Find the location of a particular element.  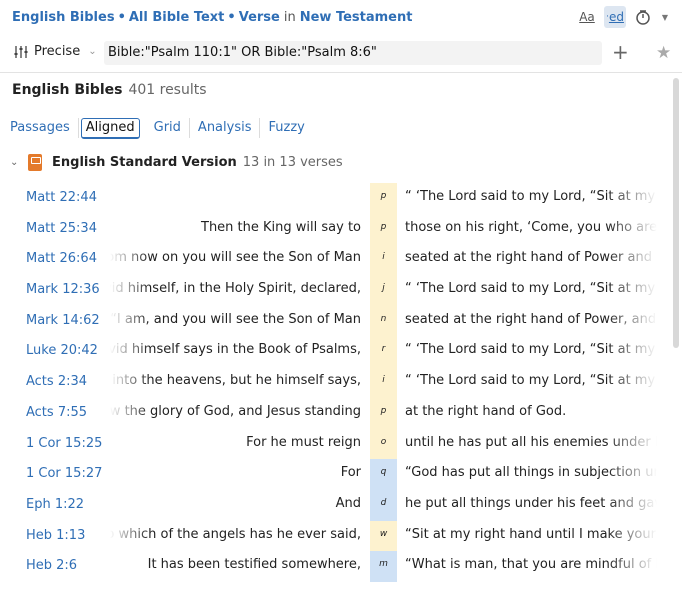

tab-analysis: Analysis is located at coordinates (225, 128).